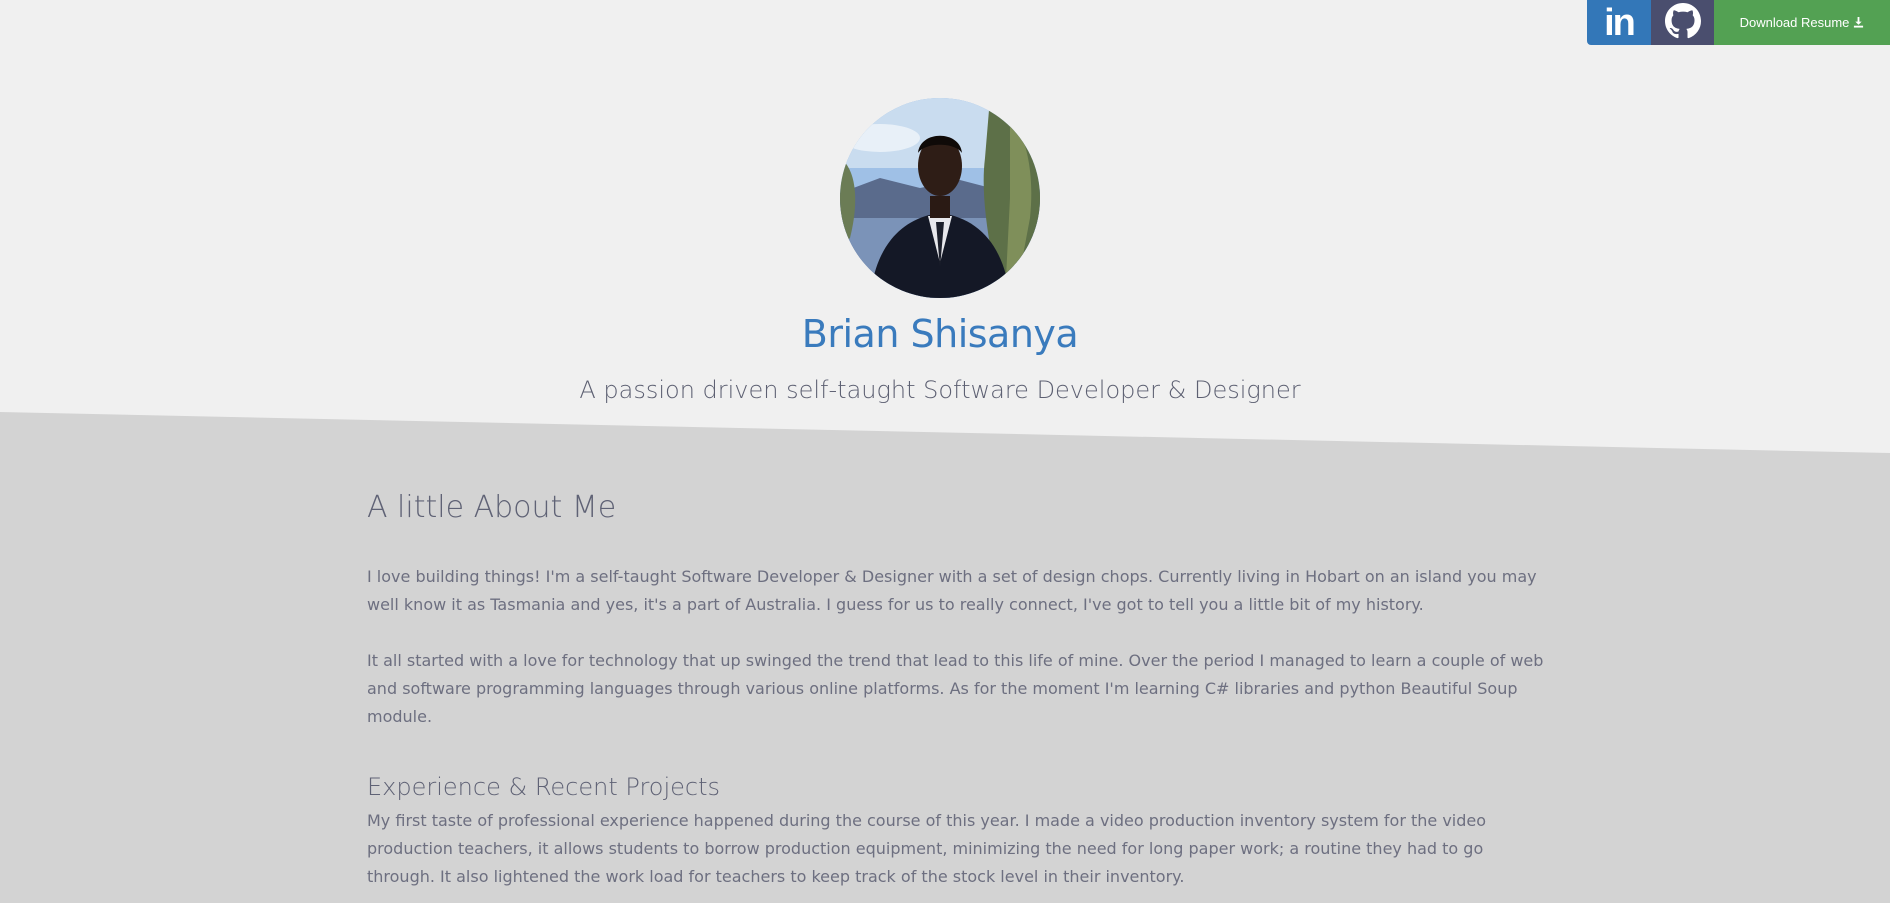 The height and width of the screenshot is (903, 1890). I want to click on github-button, so click(1682, 22).